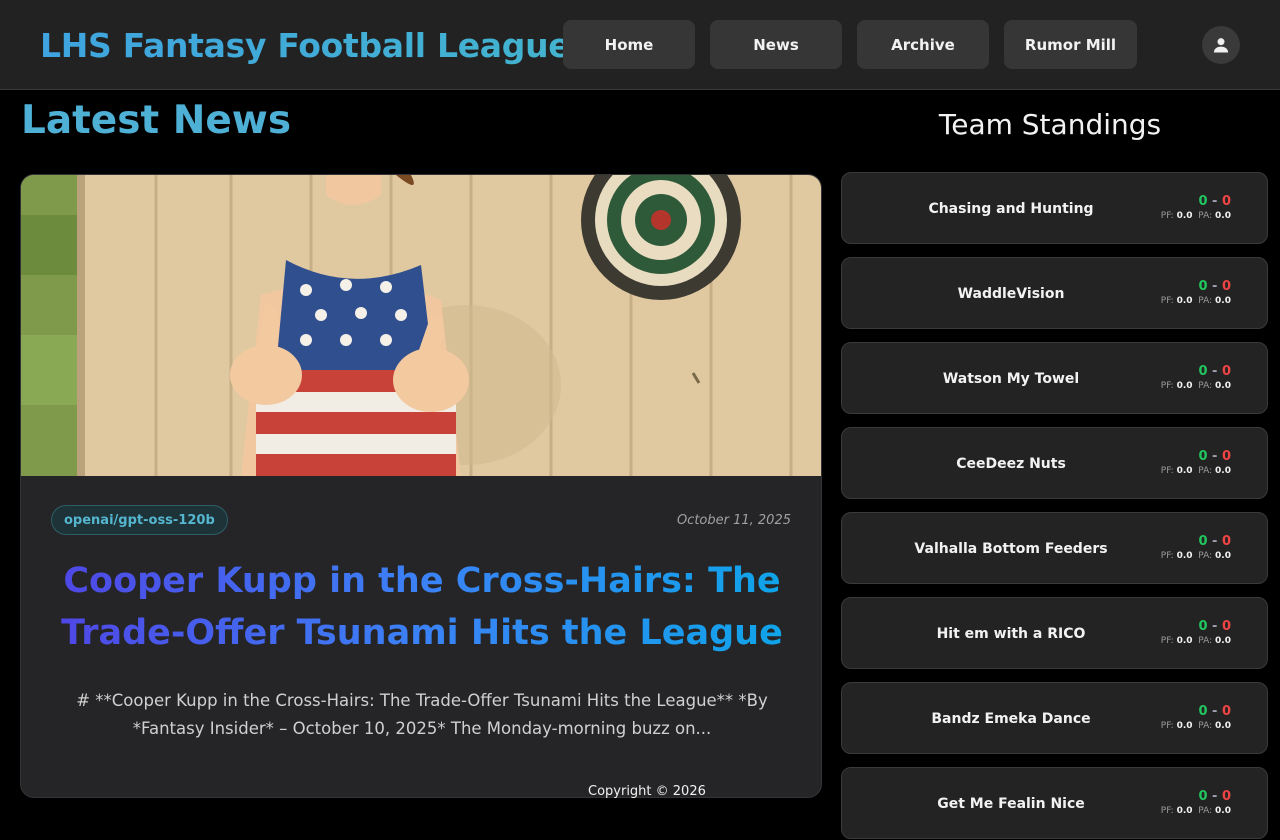 This screenshot has height=840, width=1280. What do you see at coordinates (733, 520) in the screenshot?
I see `article-date: October 11, 2025` at bounding box center [733, 520].